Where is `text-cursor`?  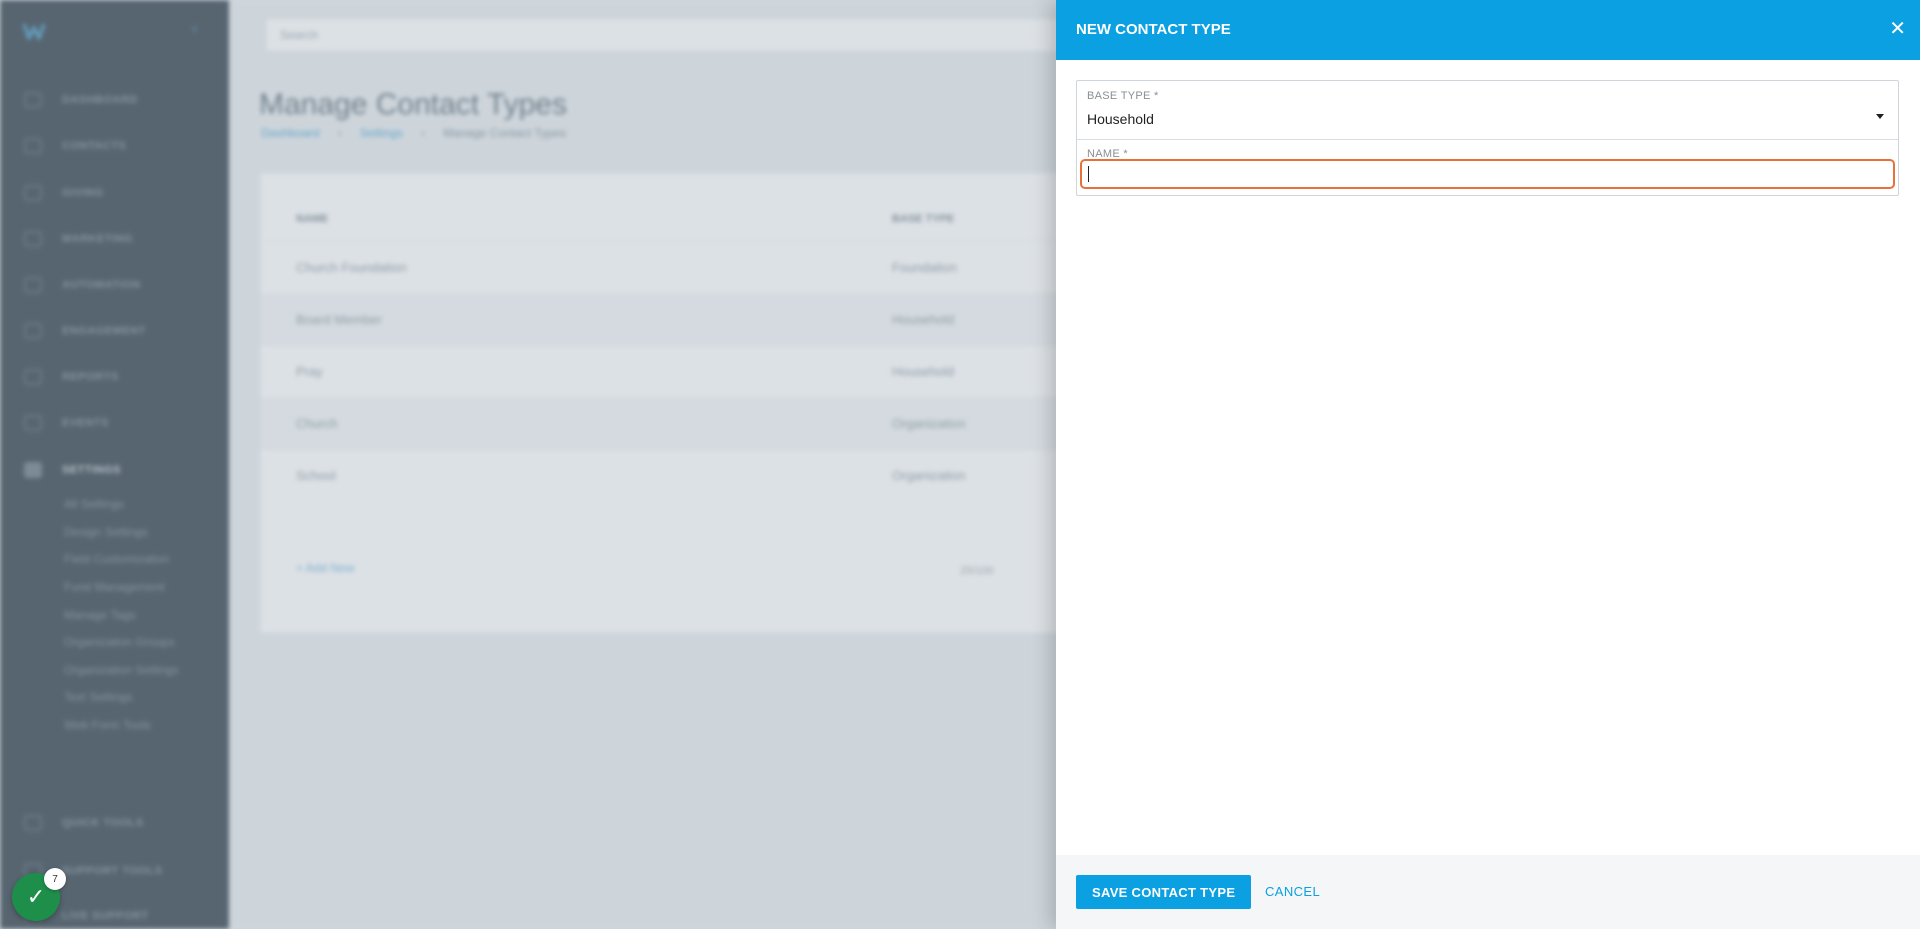 text-cursor is located at coordinates (1088, 174).